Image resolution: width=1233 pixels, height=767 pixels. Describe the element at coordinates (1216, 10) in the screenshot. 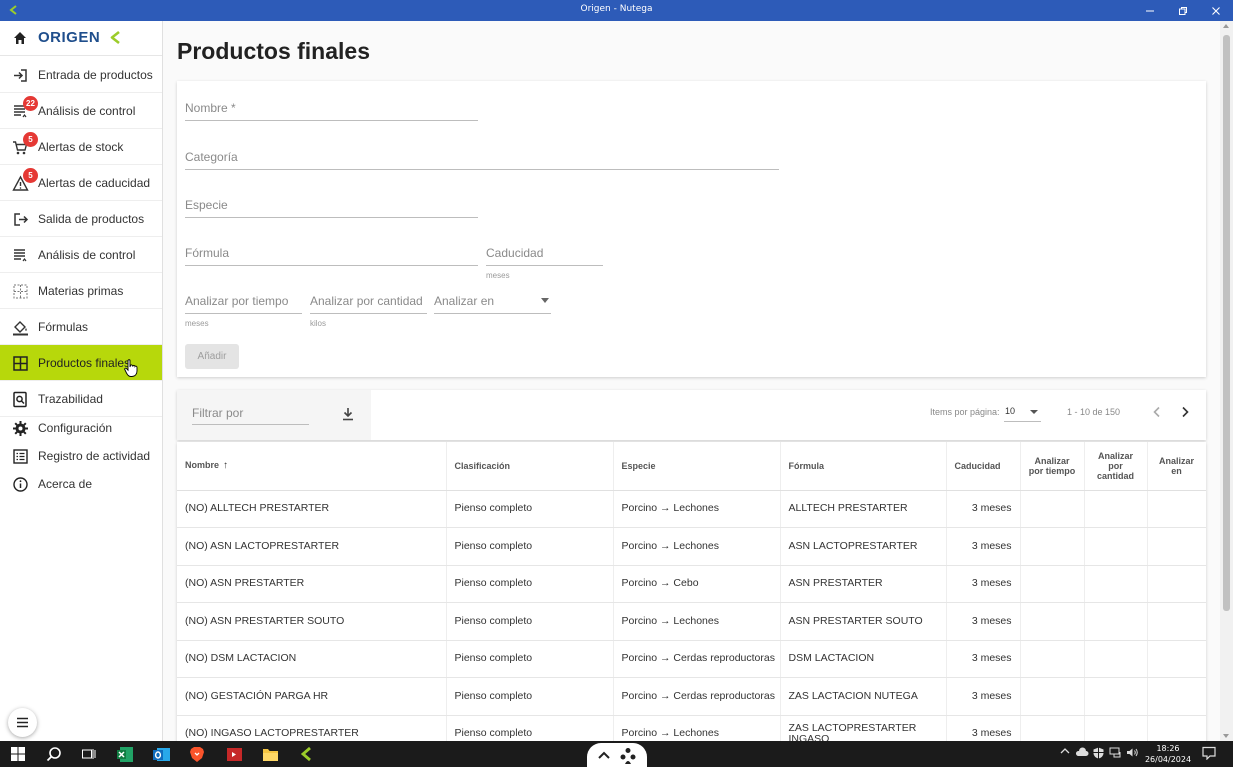

I see `close-button` at that location.